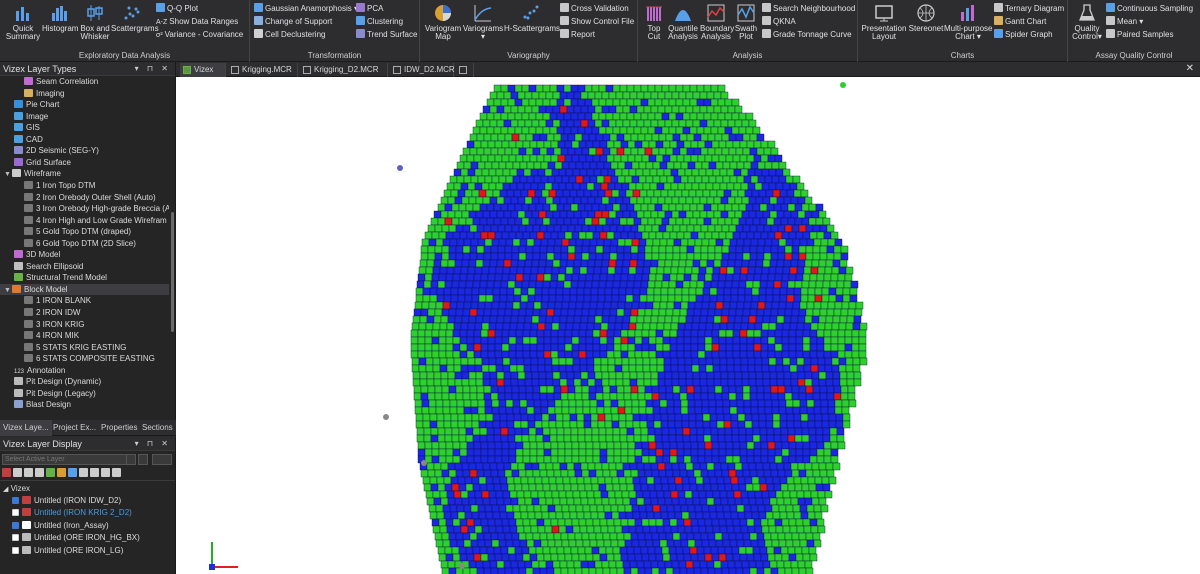 The height and width of the screenshot is (574, 1200). What do you see at coordinates (594, 9) in the screenshot?
I see `cross-validation-button: Cross Validation` at bounding box center [594, 9].